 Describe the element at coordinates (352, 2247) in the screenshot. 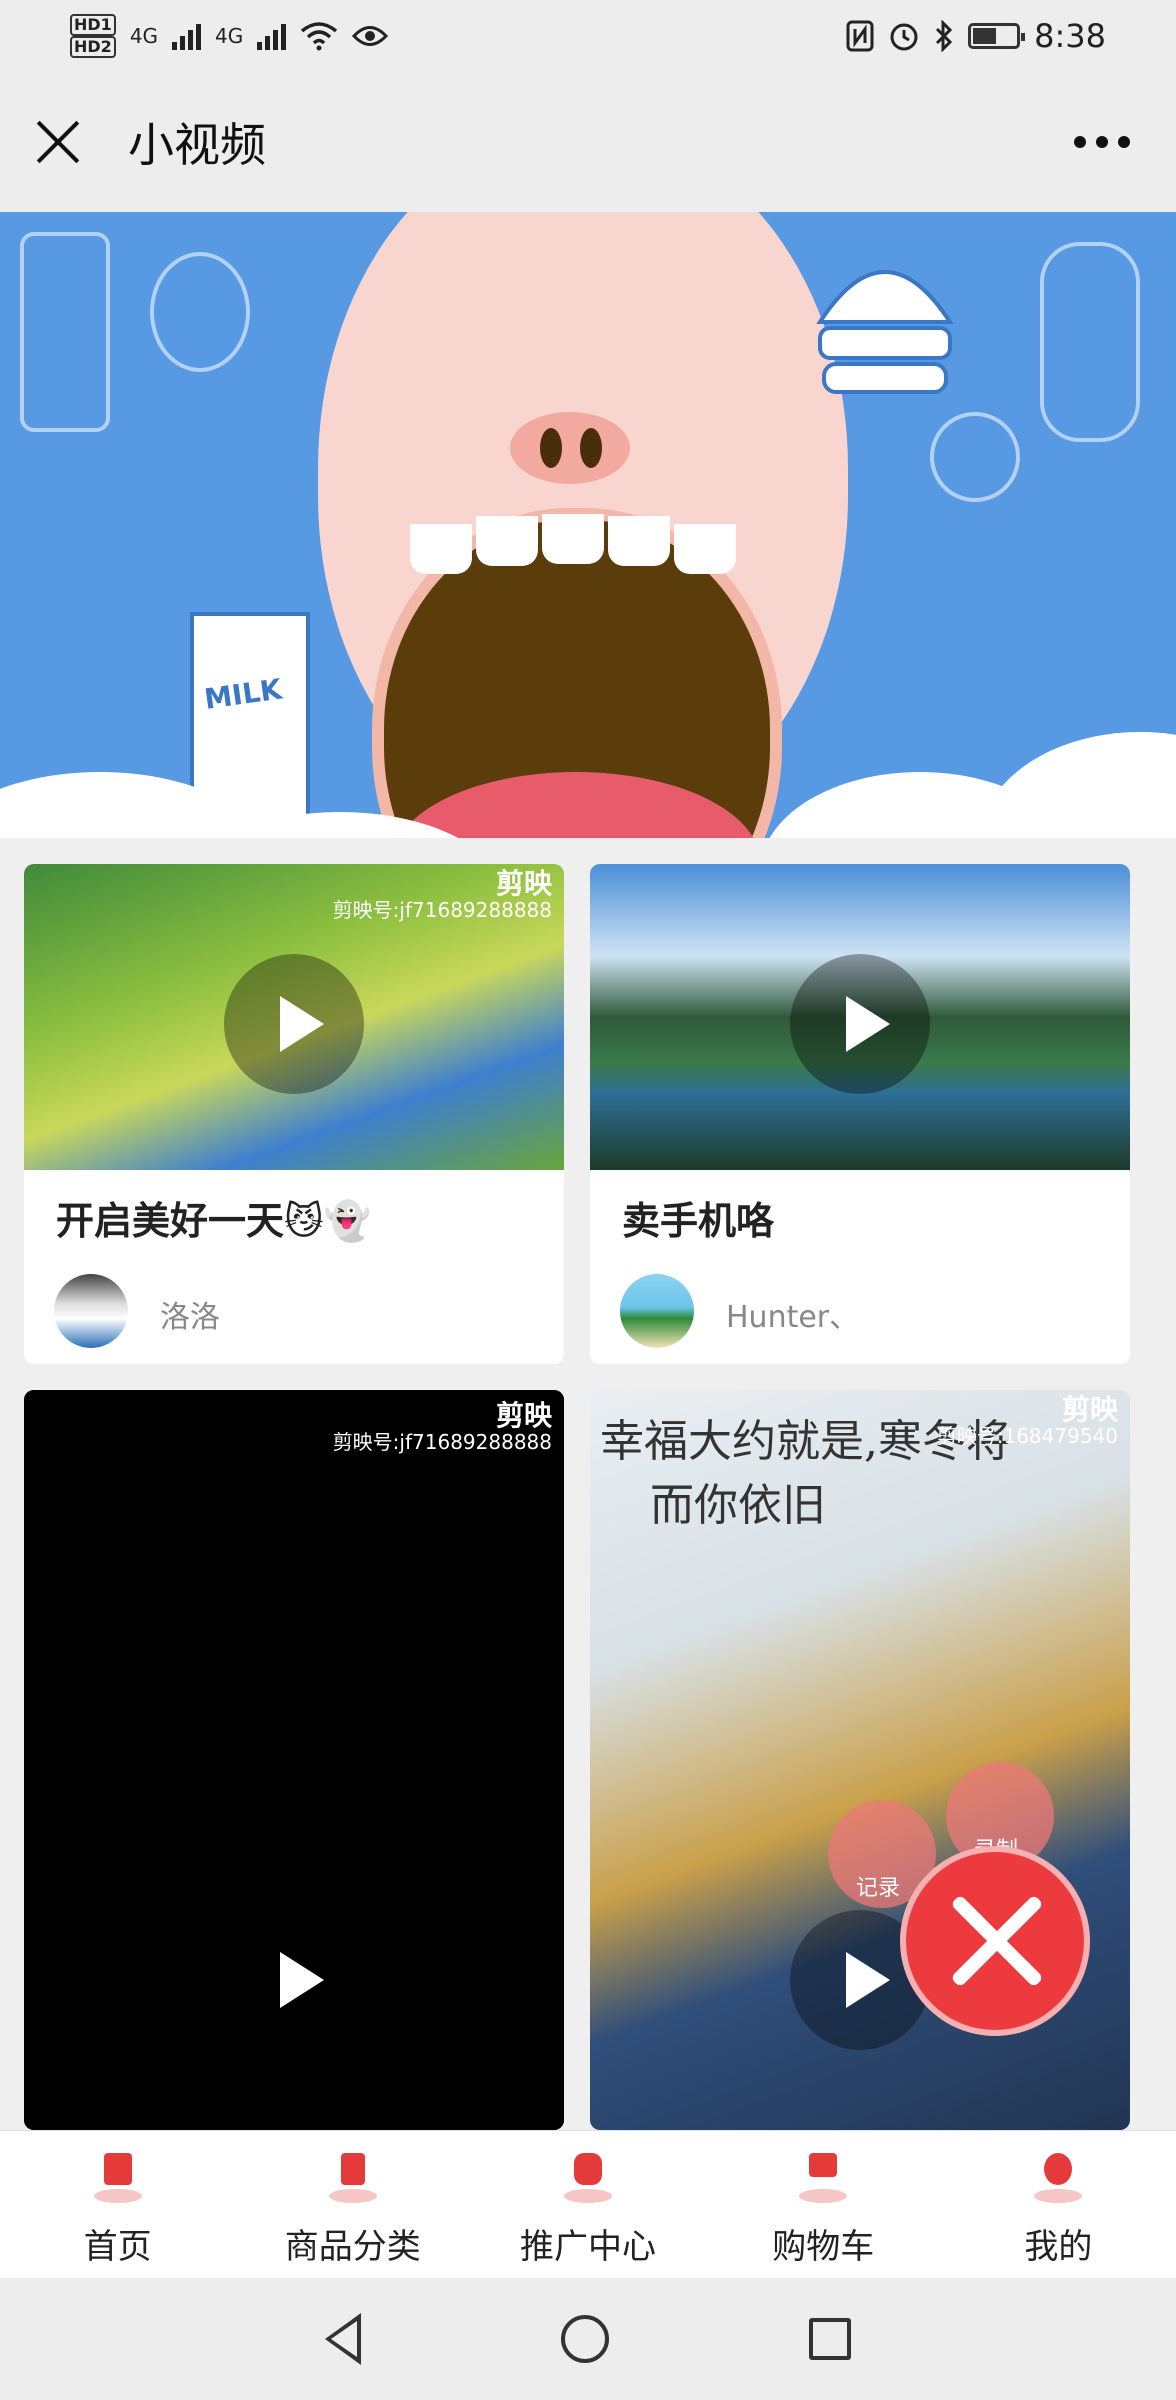

I see `tab-label: 商品分类` at that location.